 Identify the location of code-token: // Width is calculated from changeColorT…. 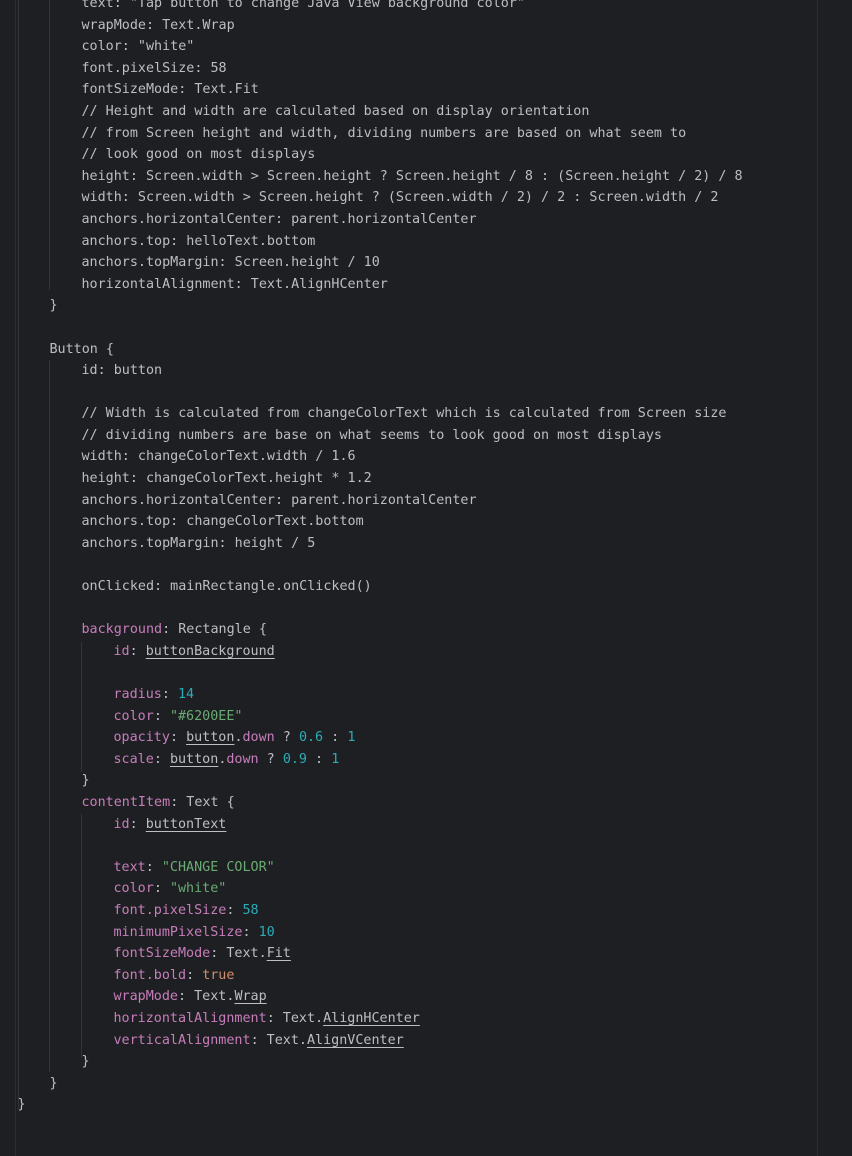
(404, 414).